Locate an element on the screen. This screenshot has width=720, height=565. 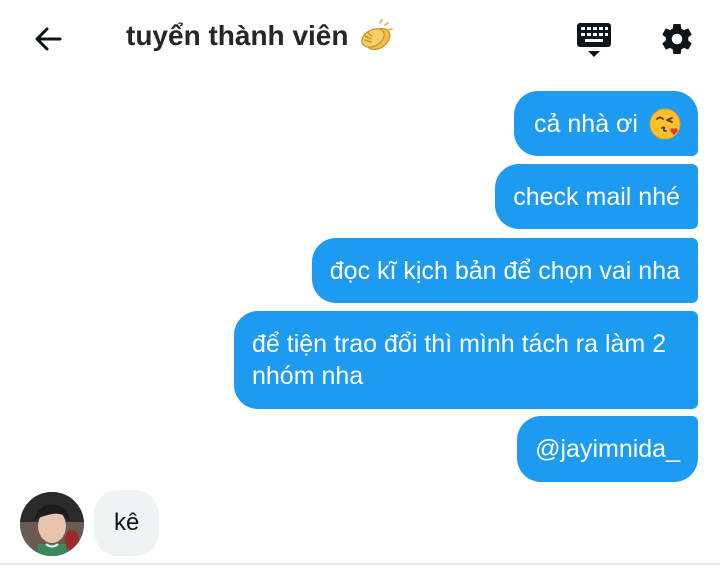
message-text: kê is located at coordinates (127, 522).